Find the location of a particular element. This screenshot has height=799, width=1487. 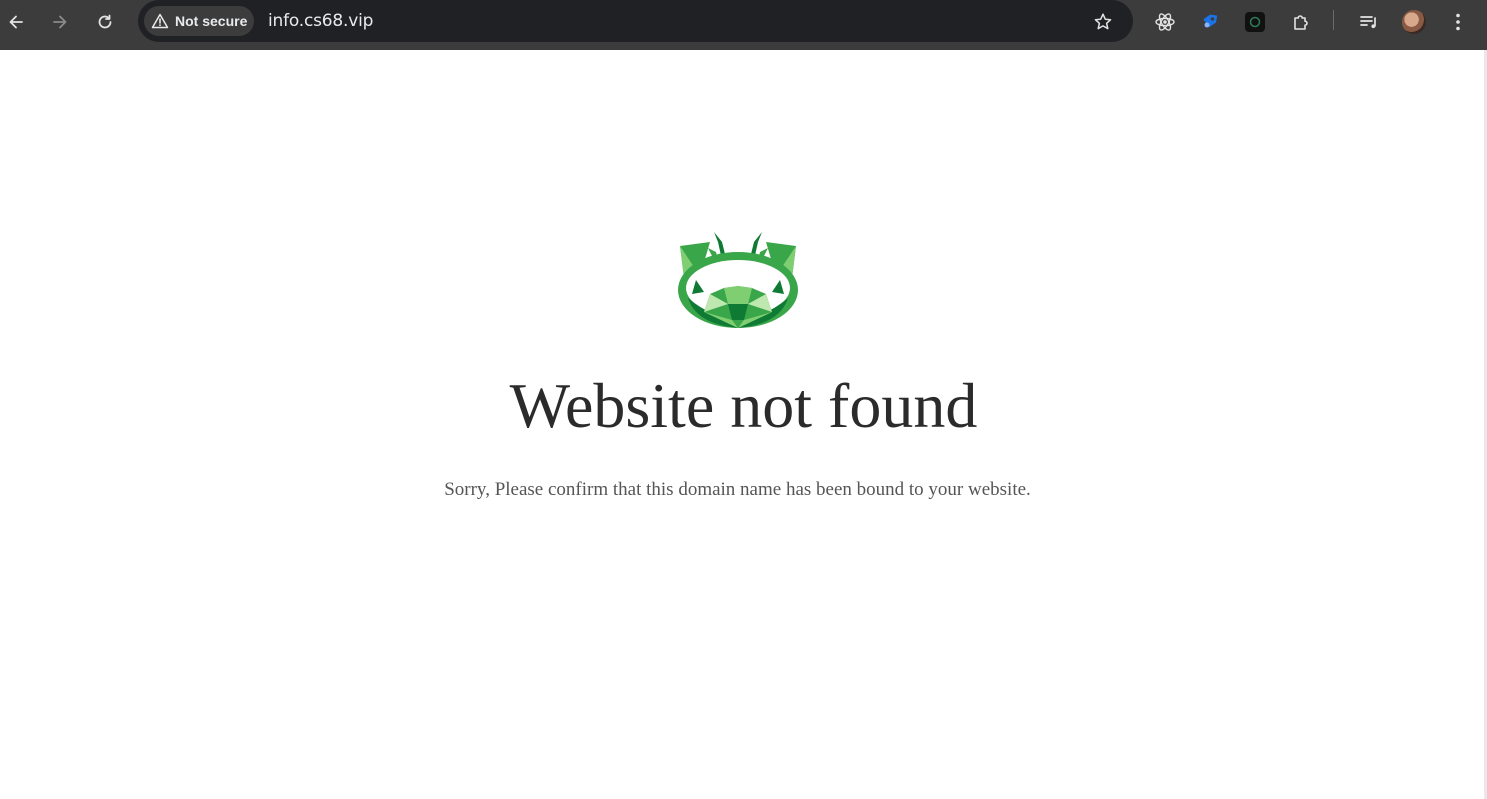

blue-tag-icon is located at coordinates (1210, 21).